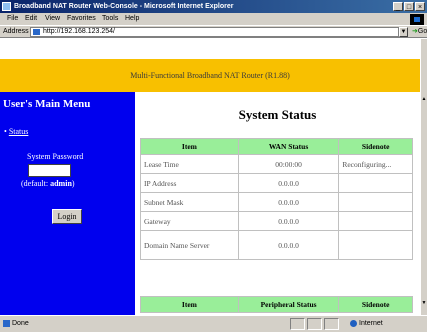 The image size is (427, 332). Describe the element at coordinates (213, 323) in the screenshot. I see `status-bar: Done Internet` at that location.